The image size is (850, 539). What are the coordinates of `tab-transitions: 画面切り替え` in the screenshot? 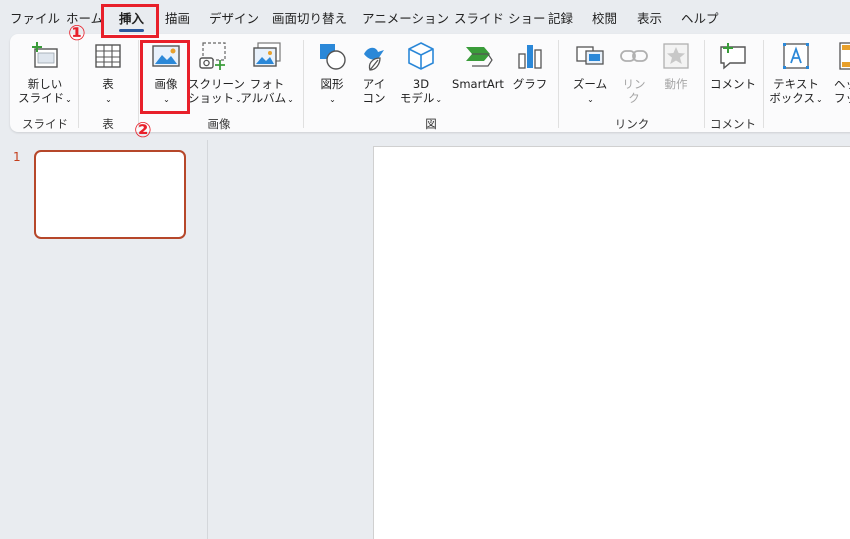 It's located at (309, 18).